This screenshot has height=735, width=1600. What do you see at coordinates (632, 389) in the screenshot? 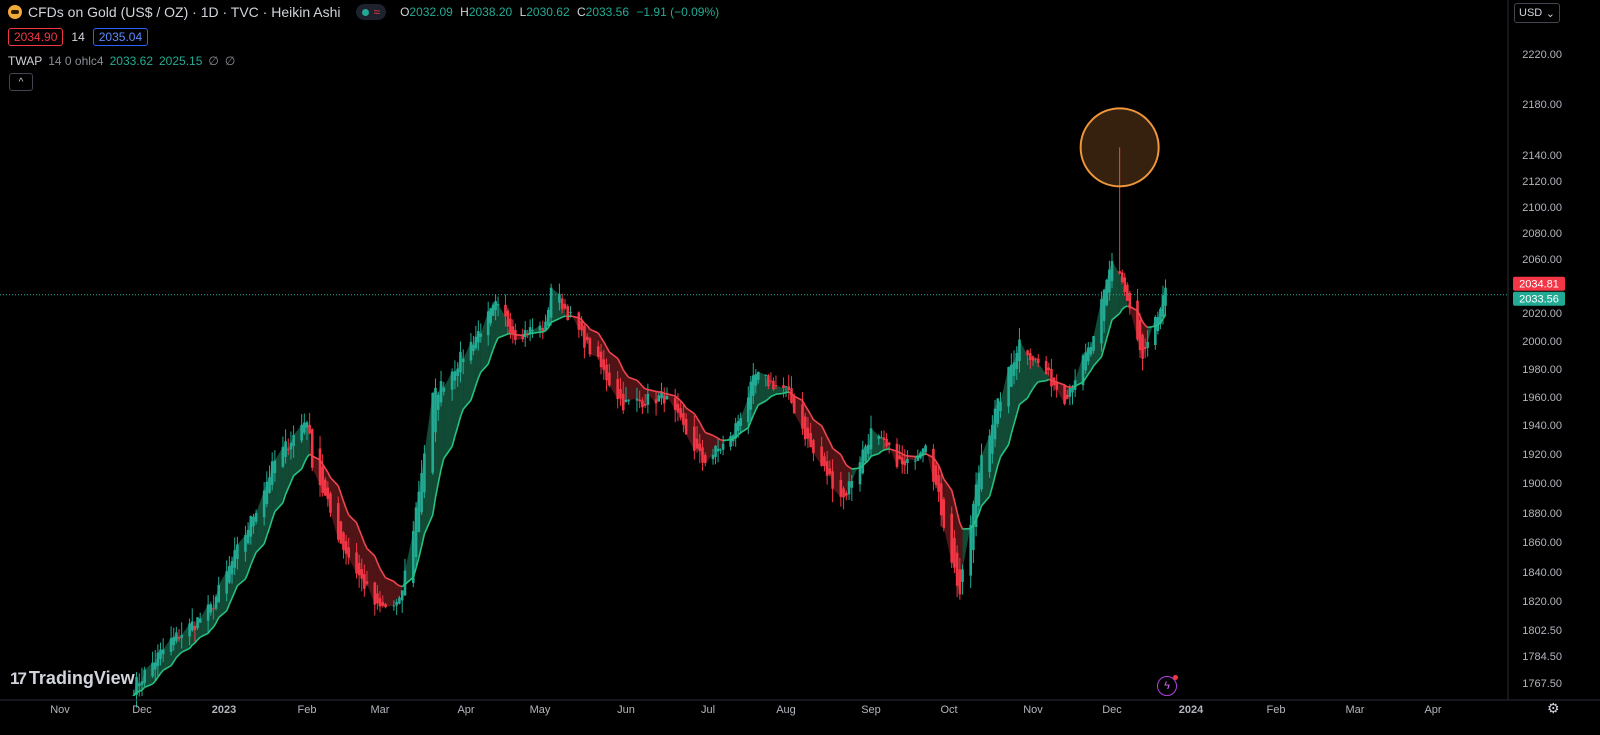
I see `twap-fill` at bounding box center [632, 389].